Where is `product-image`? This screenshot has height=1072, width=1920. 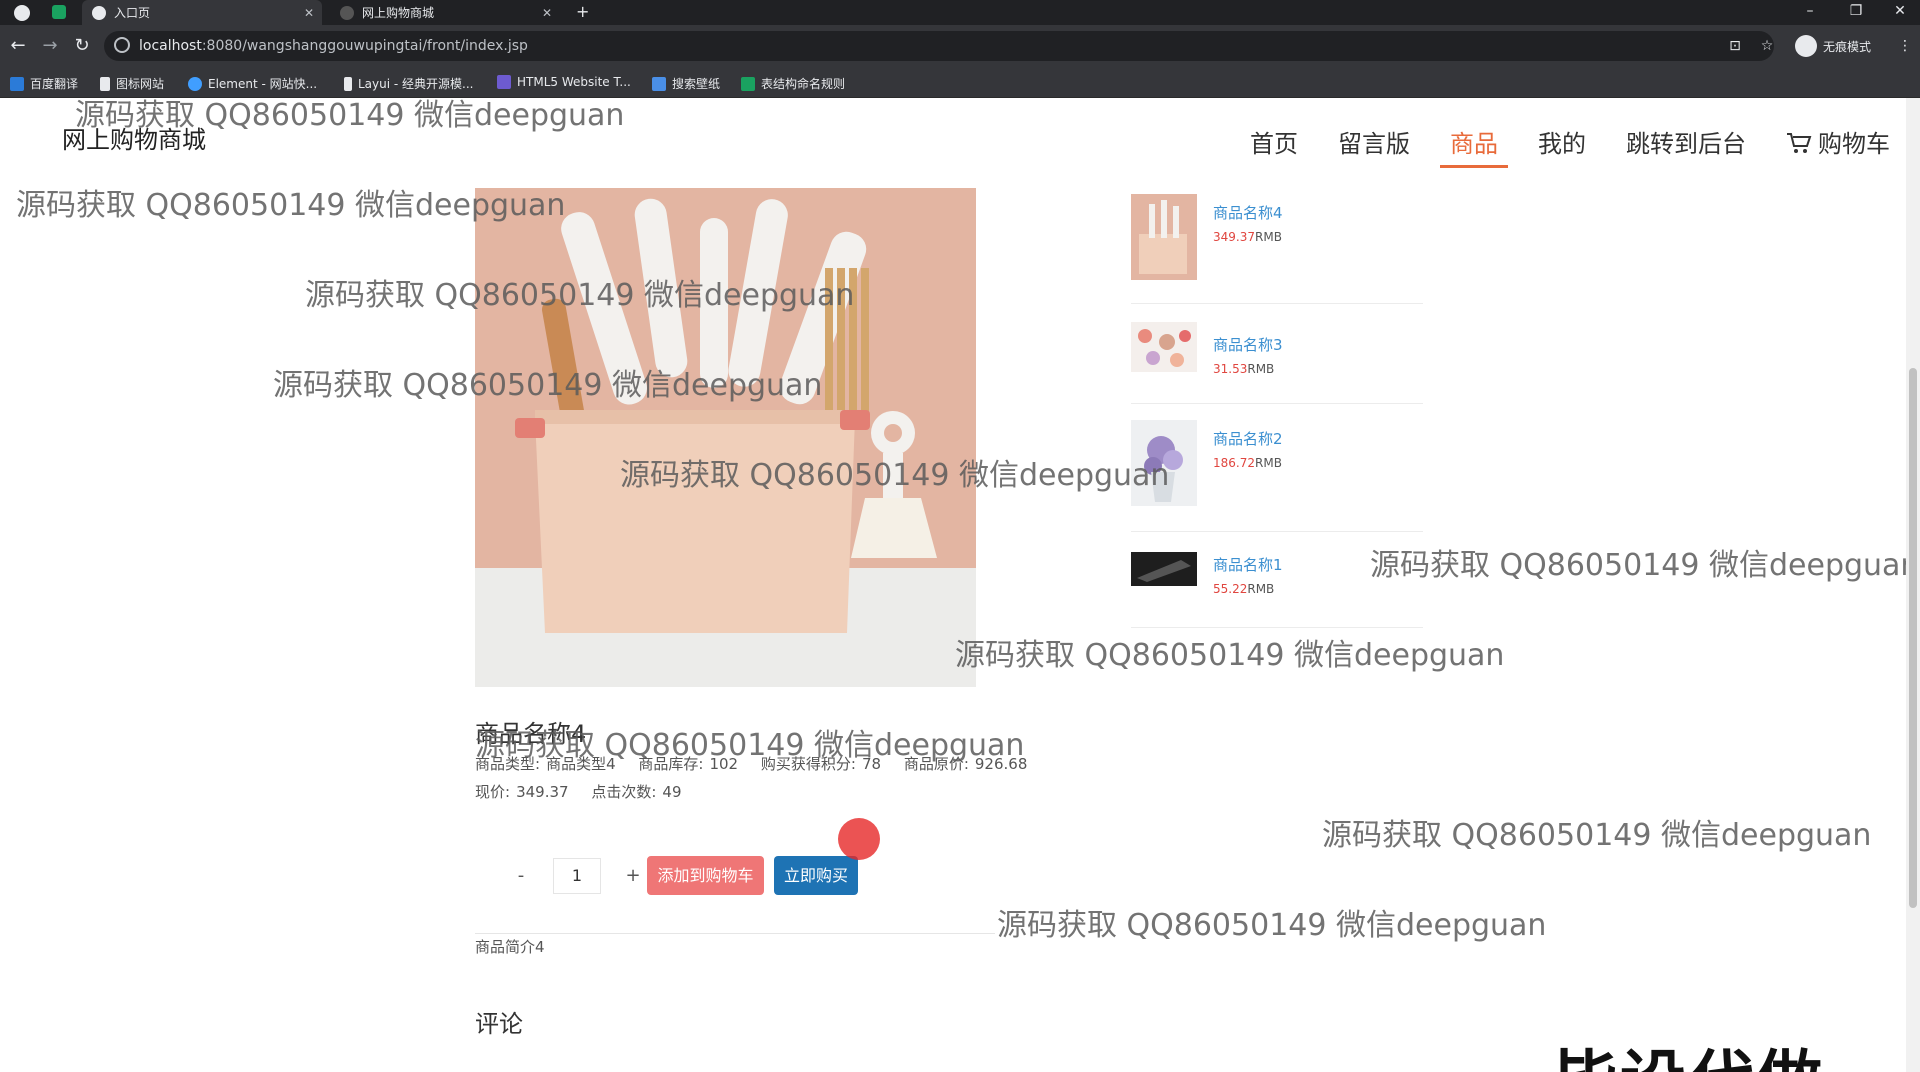
product-image is located at coordinates (725, 437).